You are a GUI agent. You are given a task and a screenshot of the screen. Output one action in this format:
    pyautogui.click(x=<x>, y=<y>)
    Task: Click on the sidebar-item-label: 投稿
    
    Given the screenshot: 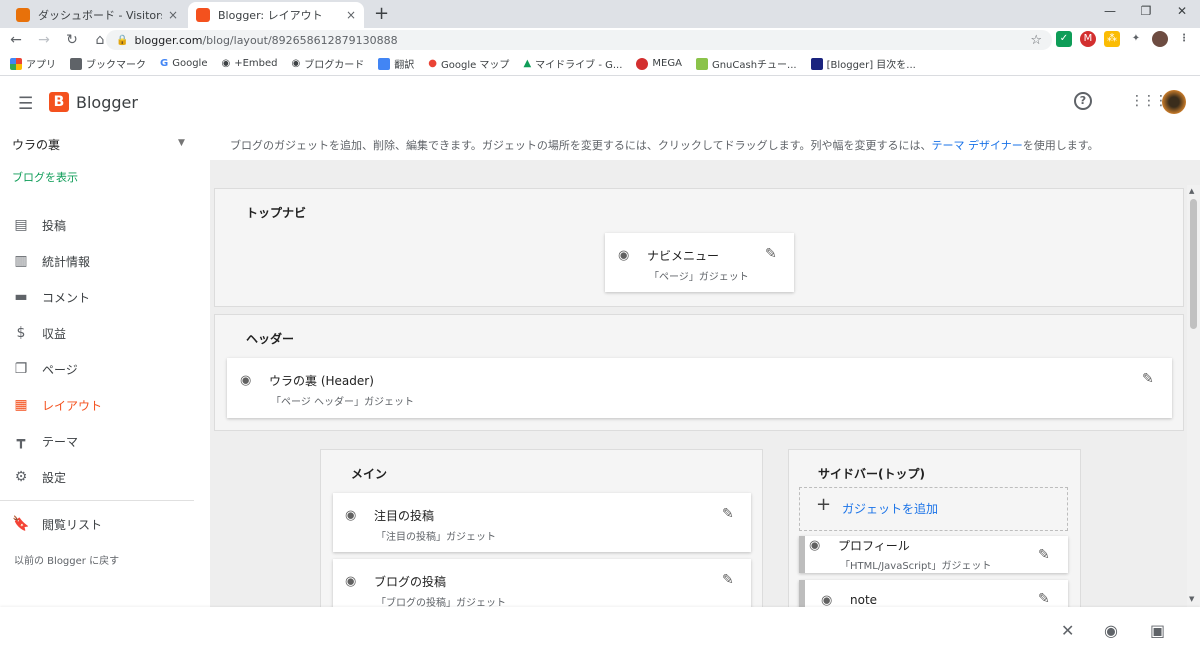 What is the action you would take?
    pyautogui.click(x=54, y=225)
    